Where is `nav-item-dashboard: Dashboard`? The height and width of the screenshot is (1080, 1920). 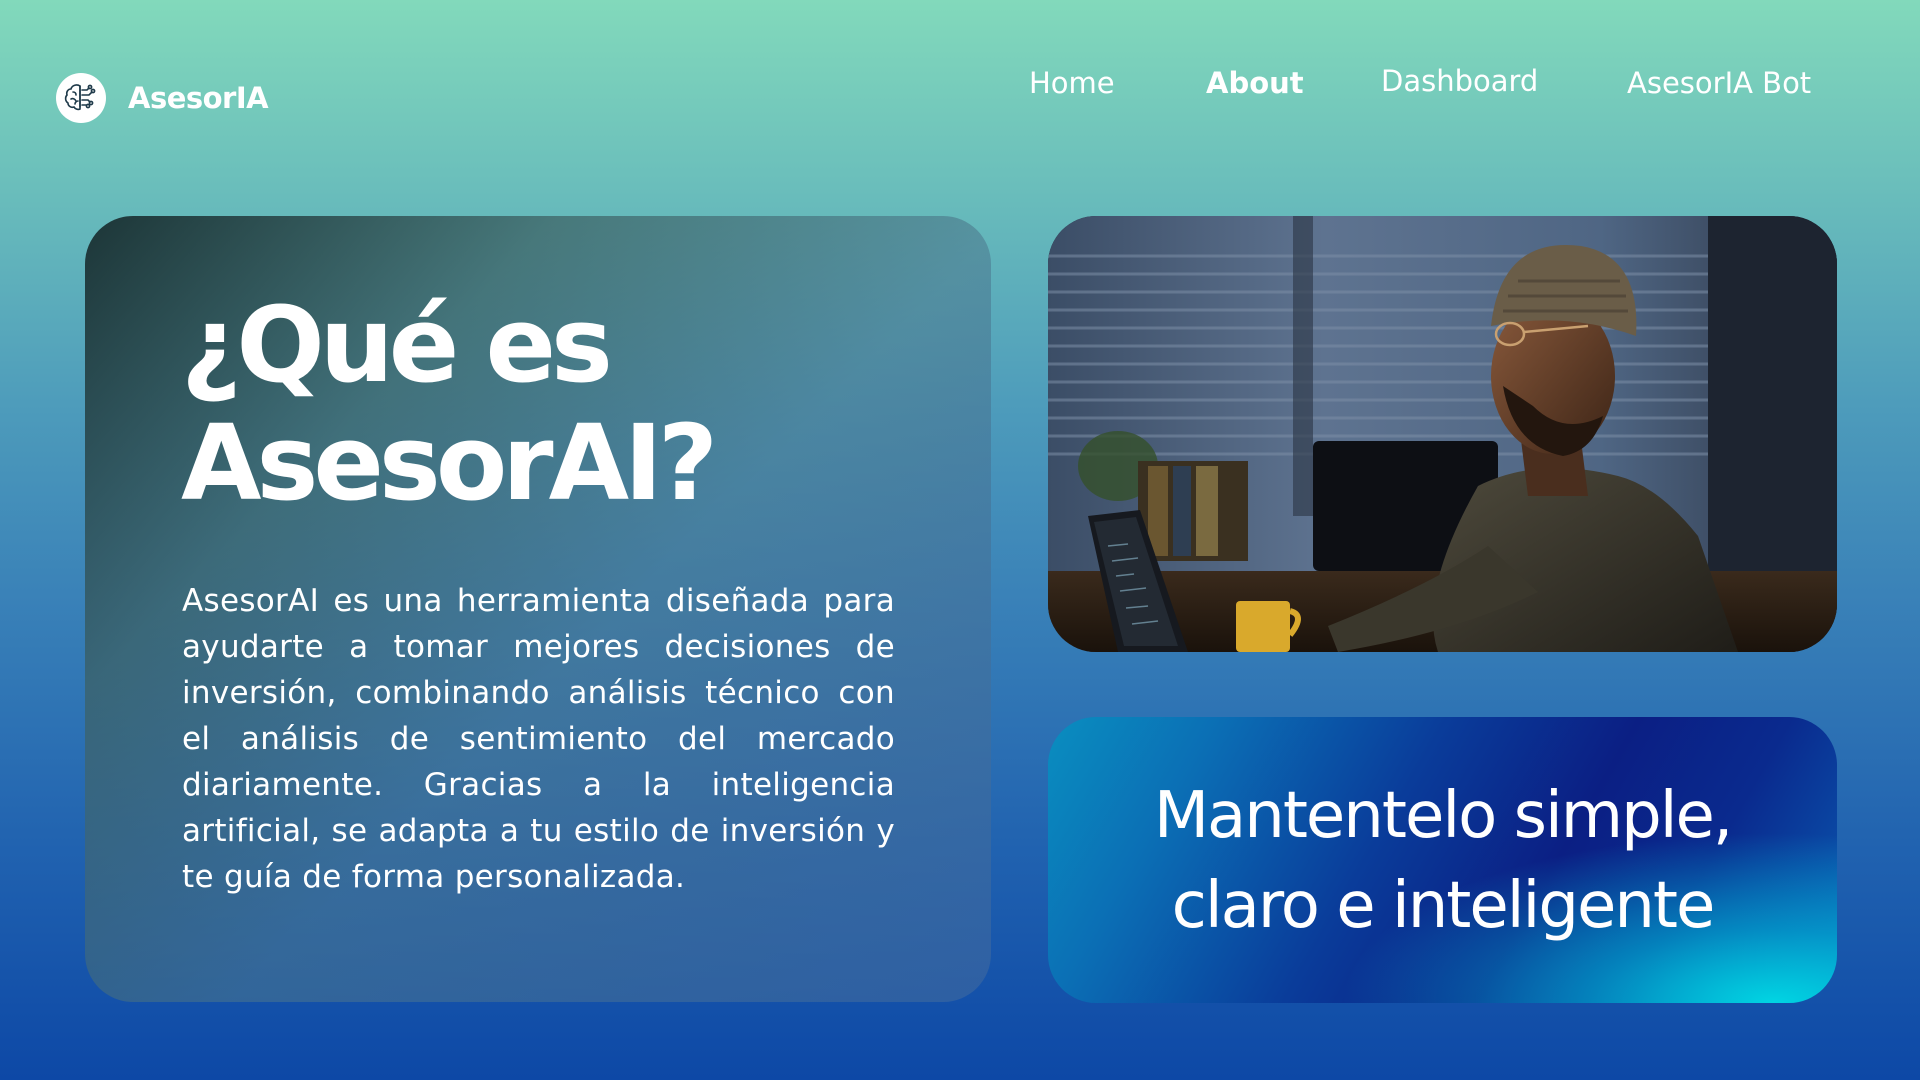 nav-item-dashboard: Dashboard is located at coordinates (1459, 81).